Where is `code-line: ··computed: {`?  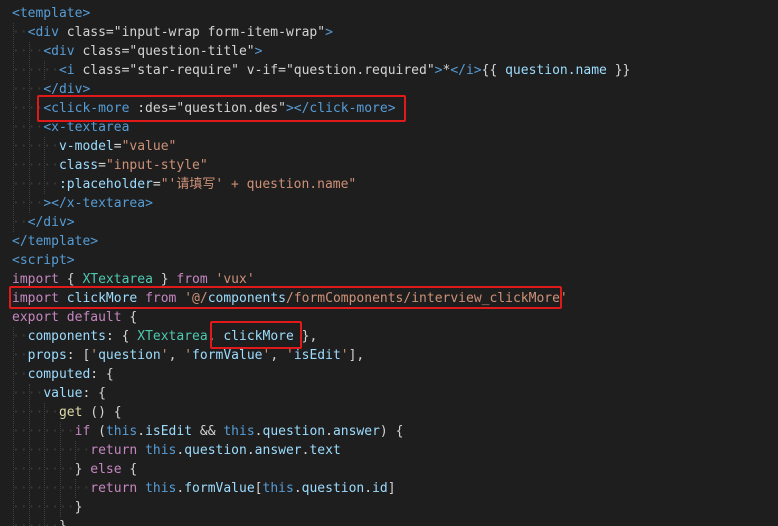 code-line: ··computed: { is located at coordinates (63, 374).